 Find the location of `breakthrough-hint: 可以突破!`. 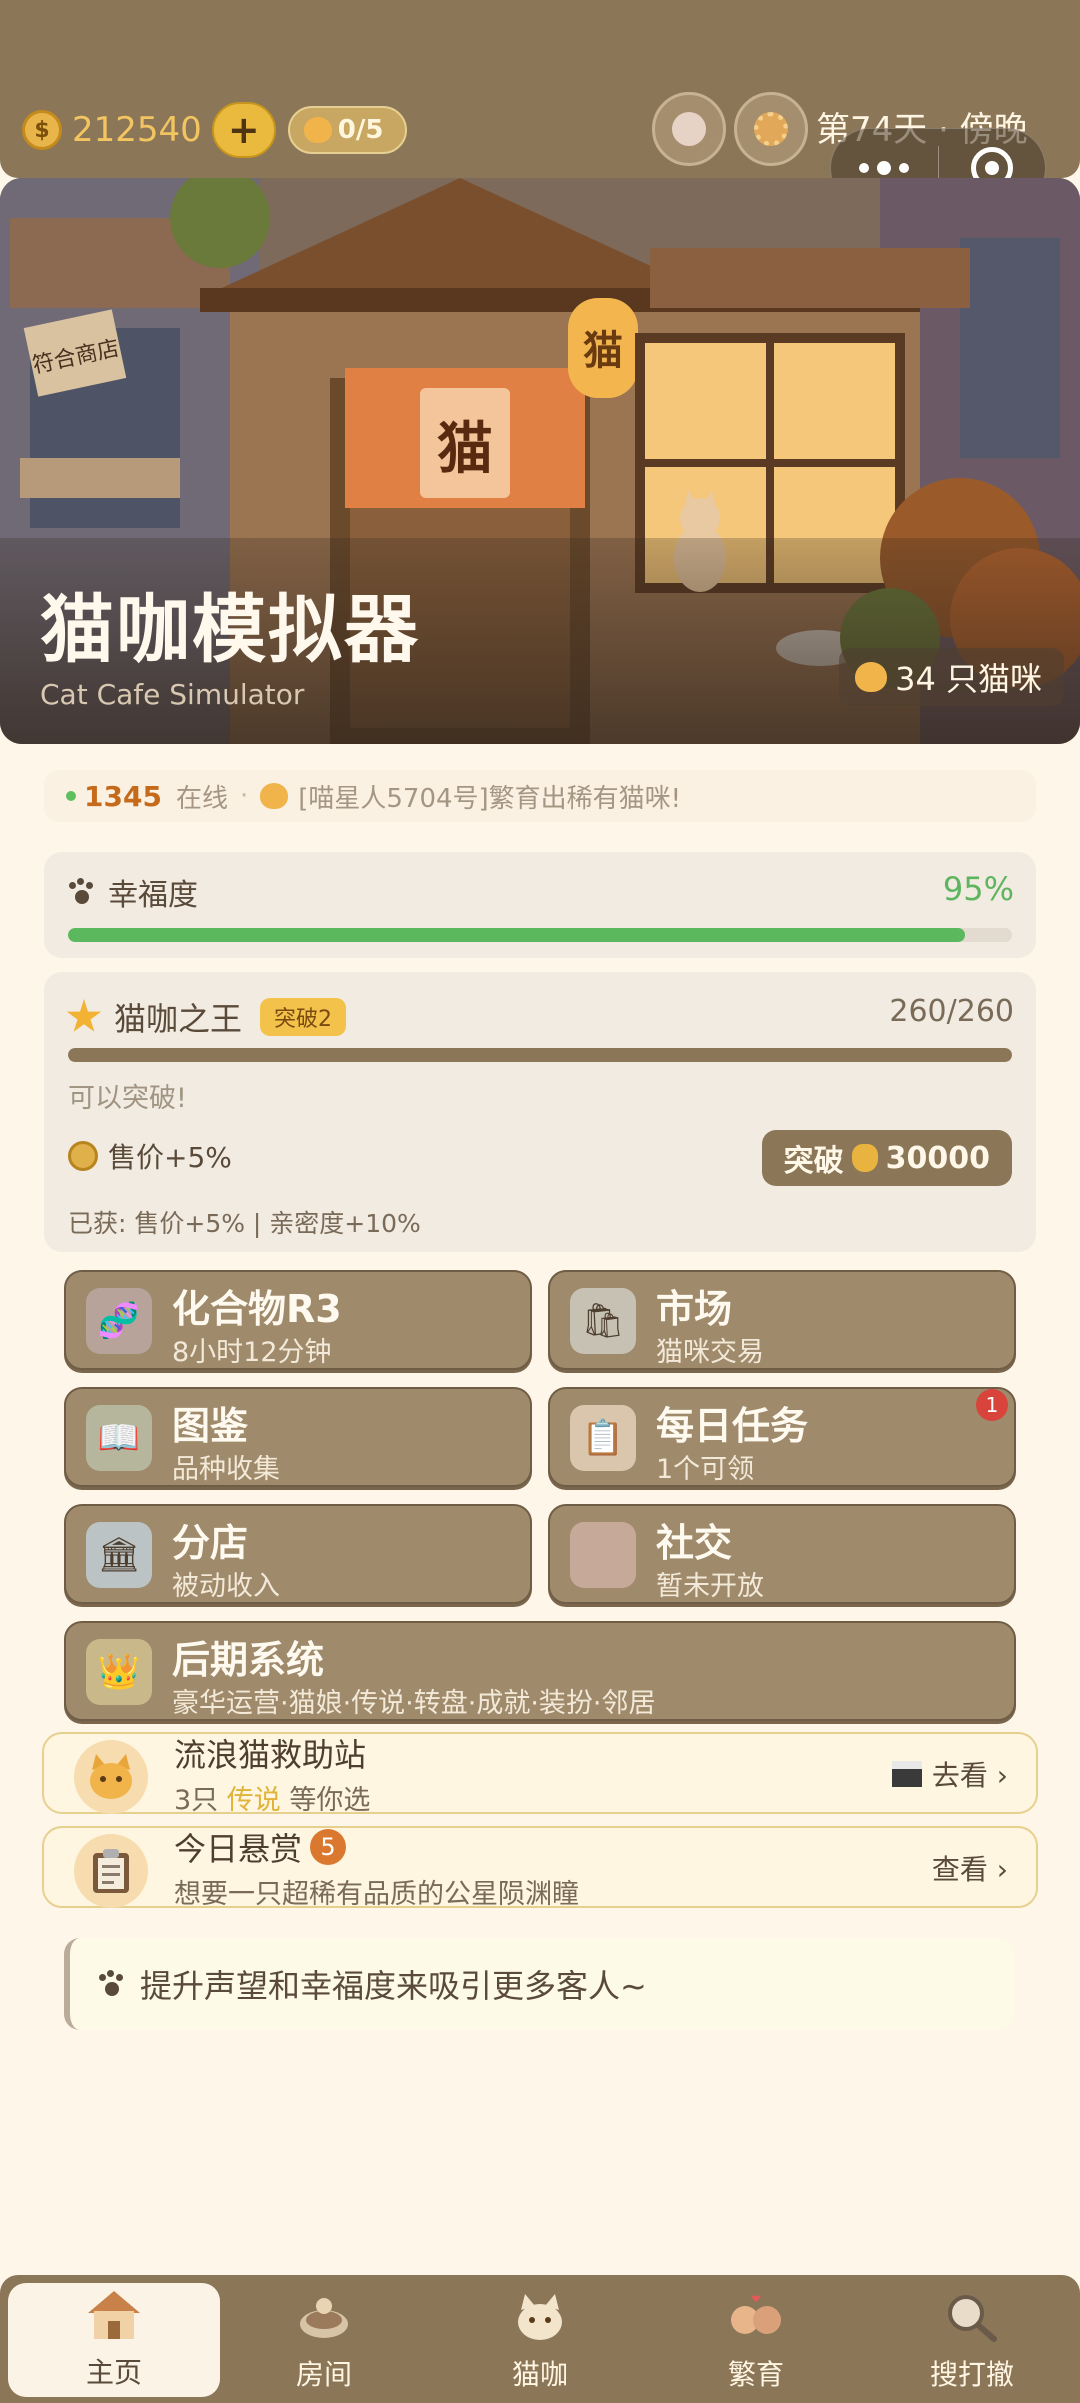

breakthrough-hint: 可以突破! is located at coordinates (127, 1098).